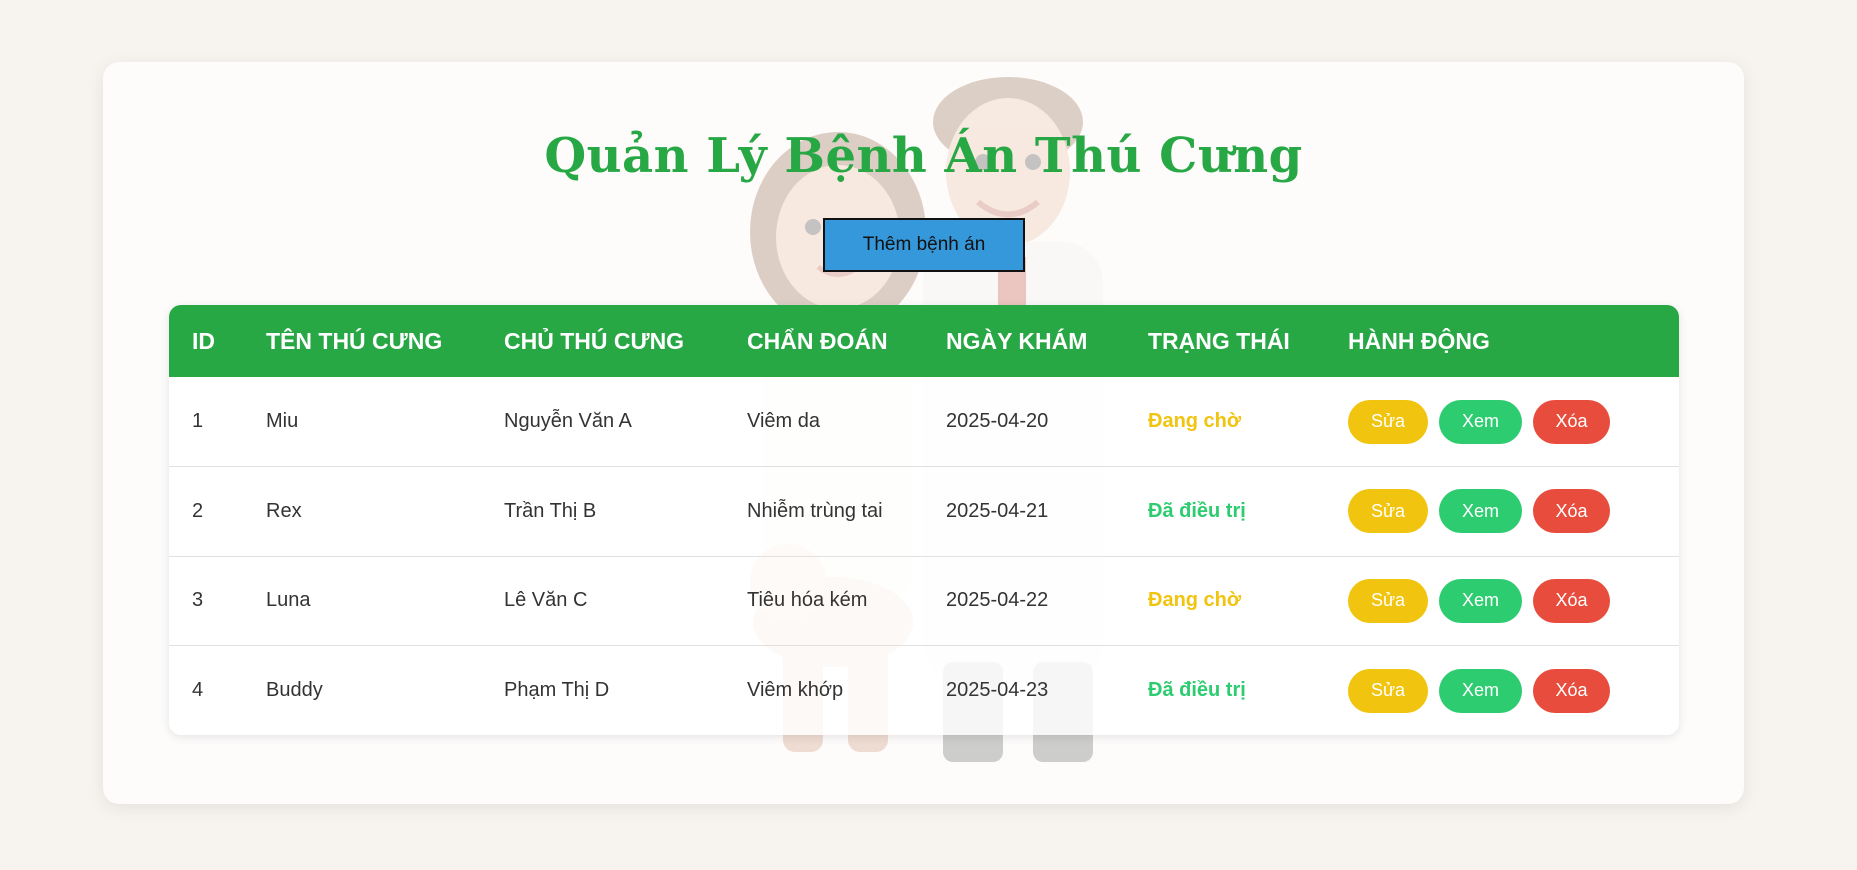  Describe the element at coordinates (823, 511) in the screenshot. I see `cell-diagnosis: Nhiễm trùng tai` at that location.